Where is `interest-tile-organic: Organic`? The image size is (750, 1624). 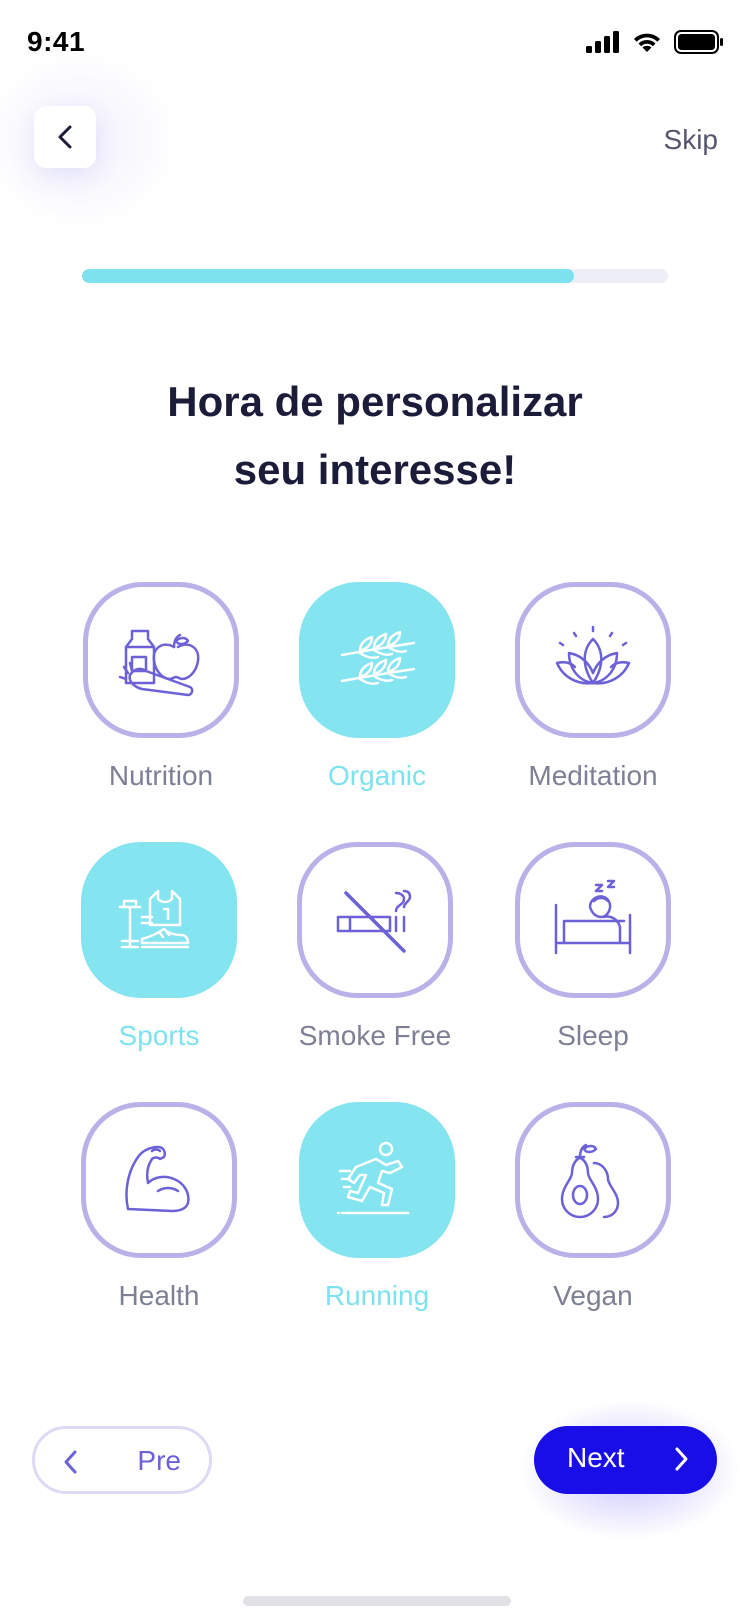 interest-tile-organic: Organic is located at coordinates (377, 687).